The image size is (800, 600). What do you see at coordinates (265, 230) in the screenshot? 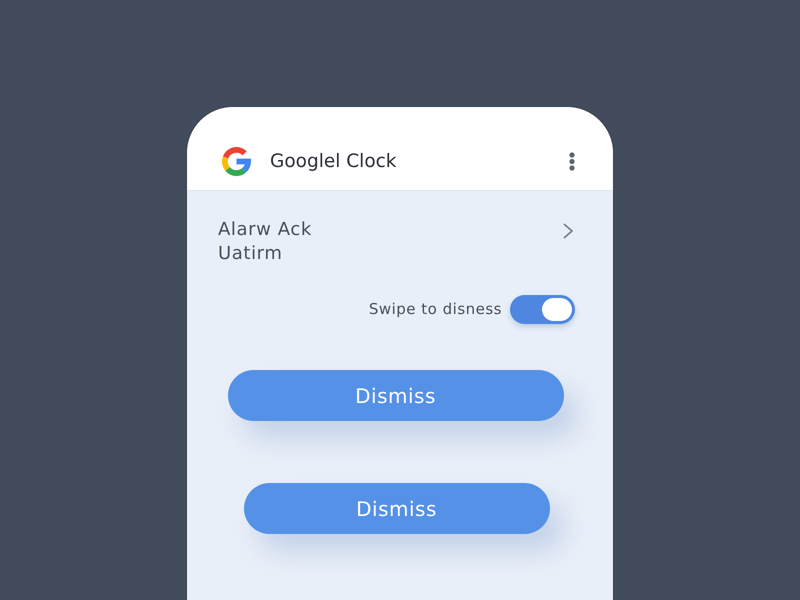
I see `alarm-title: Alarw Ack` at bounding box center [265, 230].